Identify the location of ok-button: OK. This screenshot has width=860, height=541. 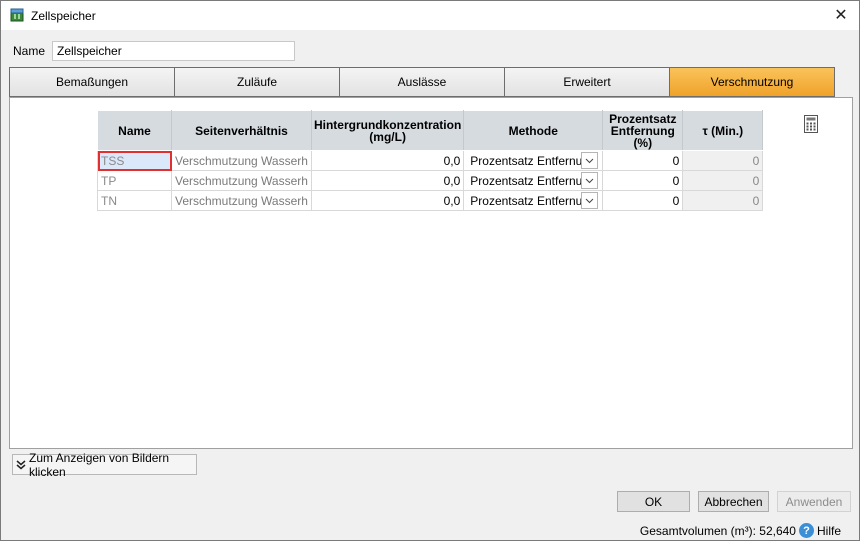
(653, 501).